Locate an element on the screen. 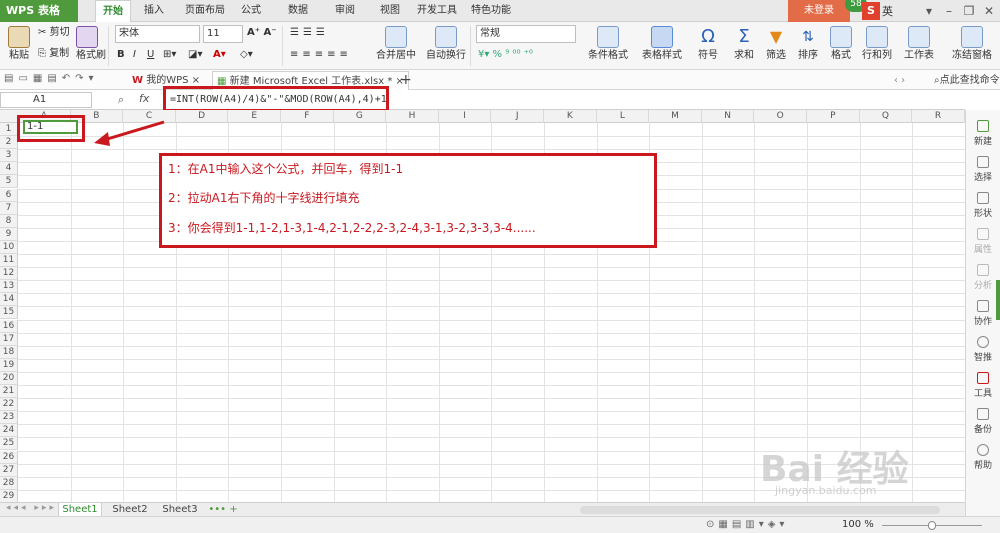 This screenshot has height=533, width=1000. row-header: 25 is located at coordinates (9, 444).